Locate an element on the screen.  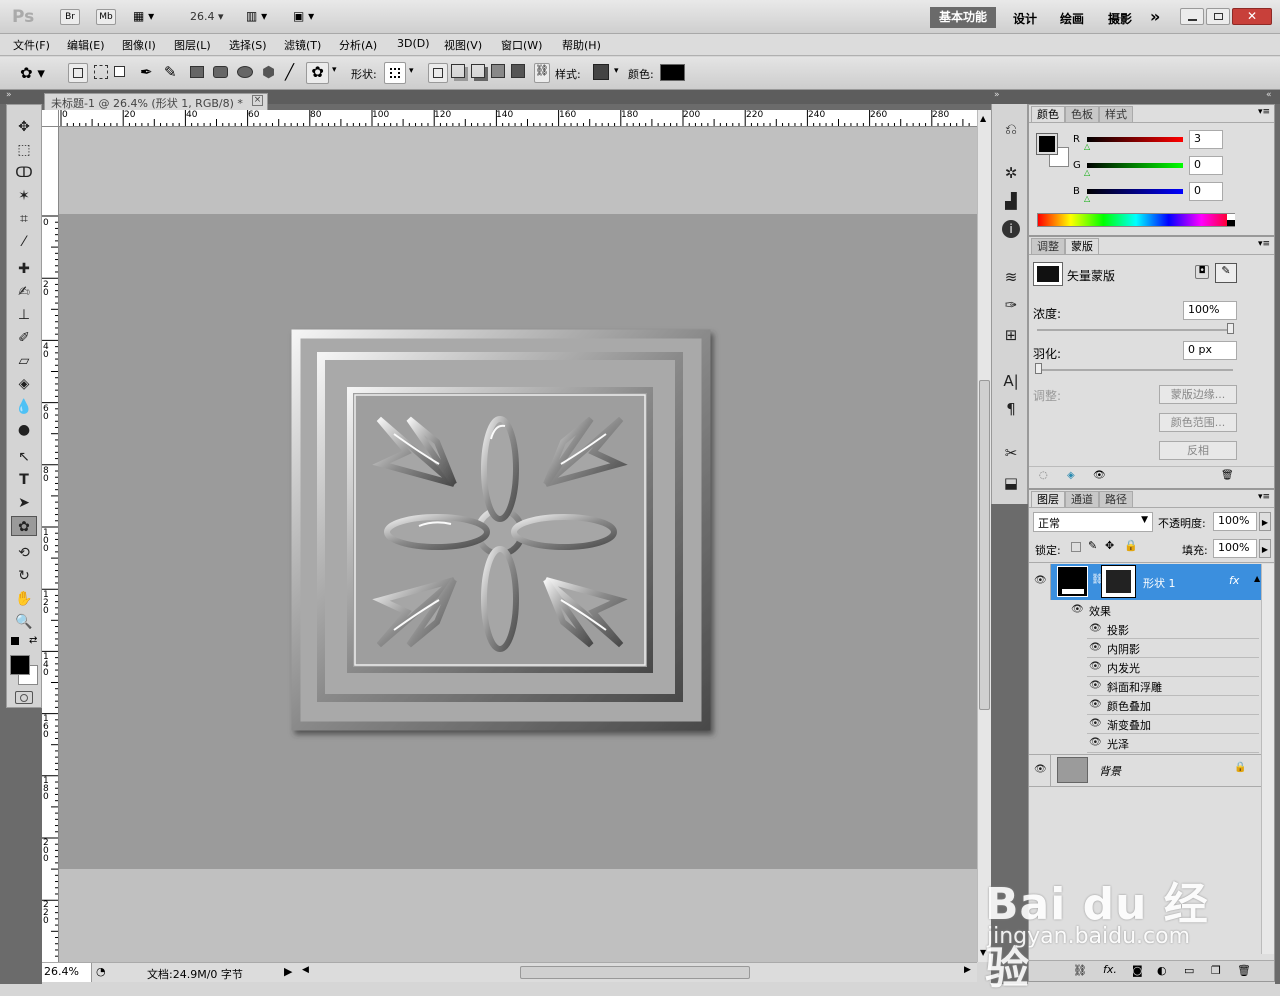
rounded-rect-shape-icon is located at coordinates (220, 72).